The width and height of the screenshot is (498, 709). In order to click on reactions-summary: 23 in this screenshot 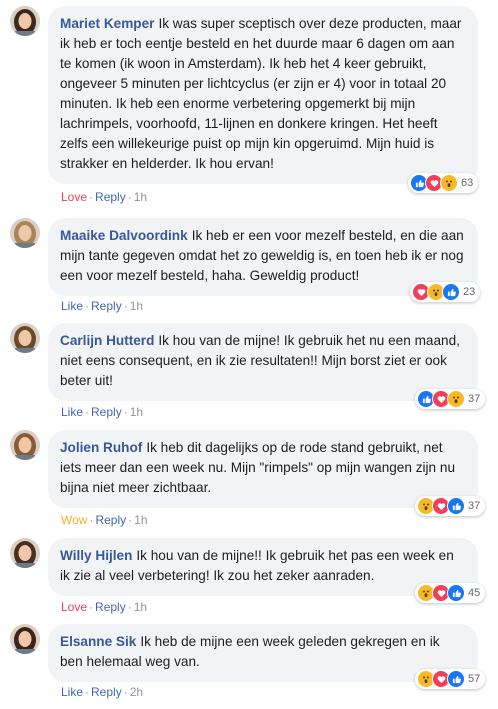, I will do `click(445, 292)`.